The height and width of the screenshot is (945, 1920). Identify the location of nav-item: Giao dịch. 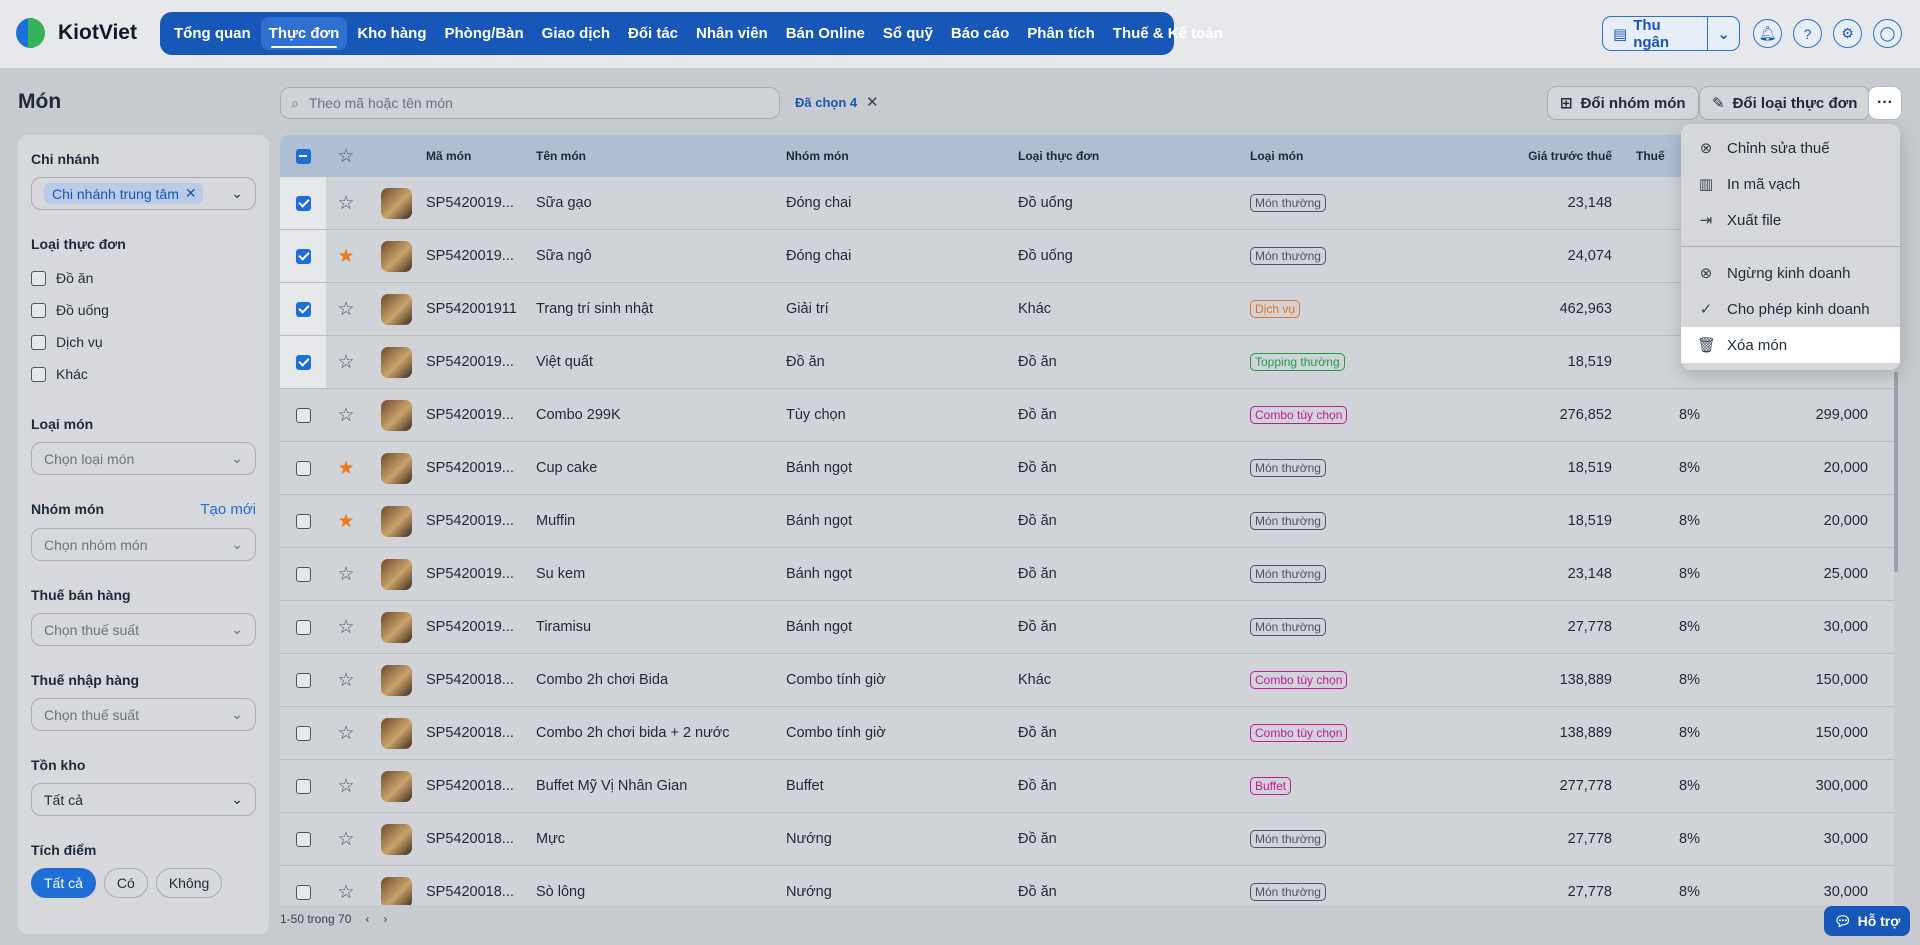
(576, 33).